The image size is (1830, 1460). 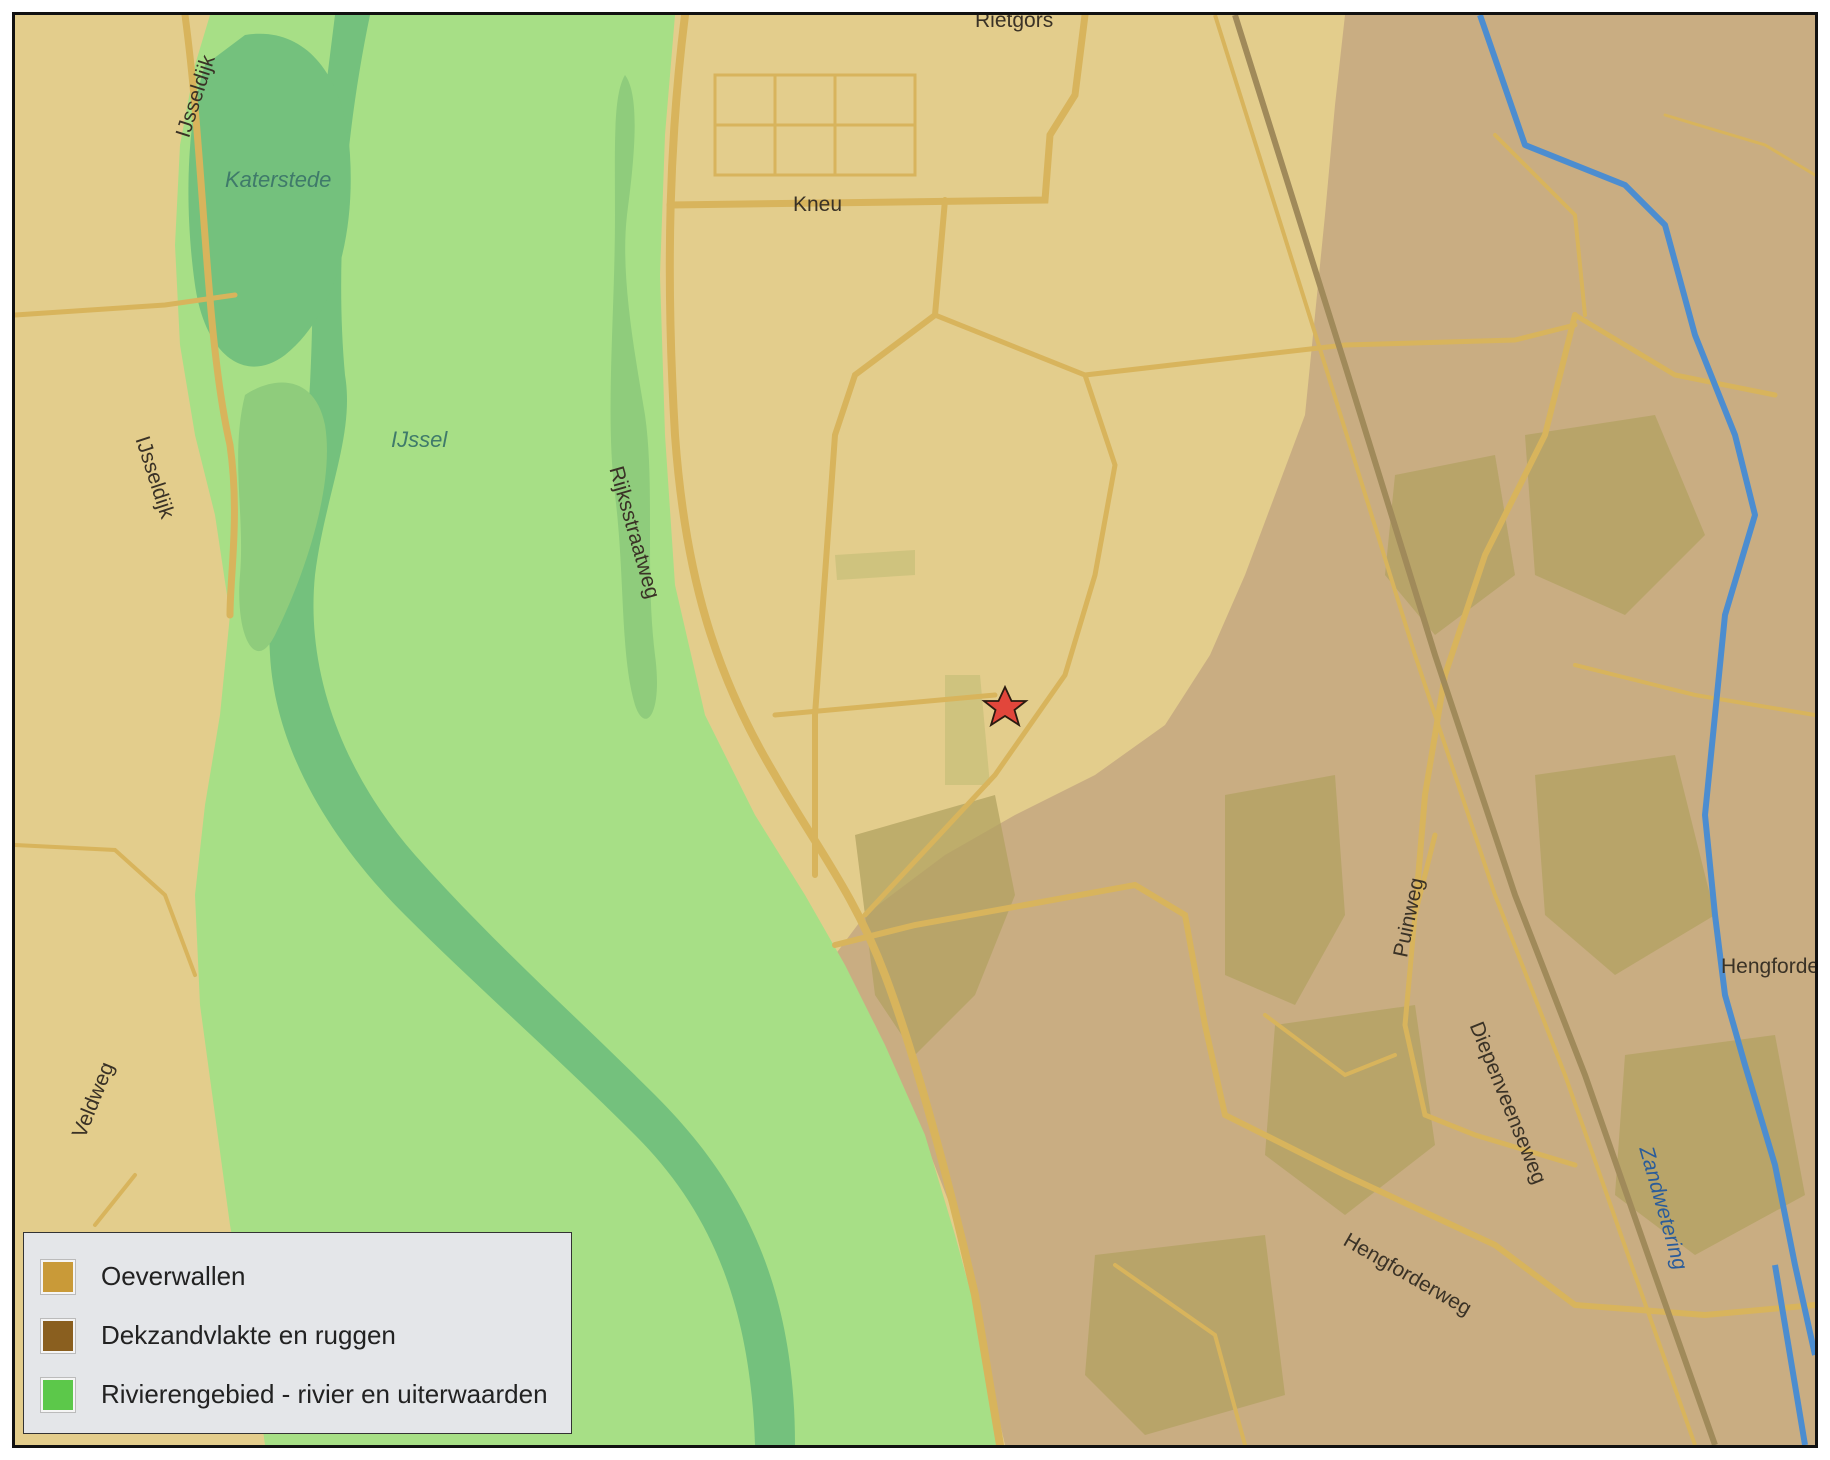 I want to click on legend-item-rivierengebied: Rivierengebied - rivier en uiterwaarden, so click(x=297, y=1394).